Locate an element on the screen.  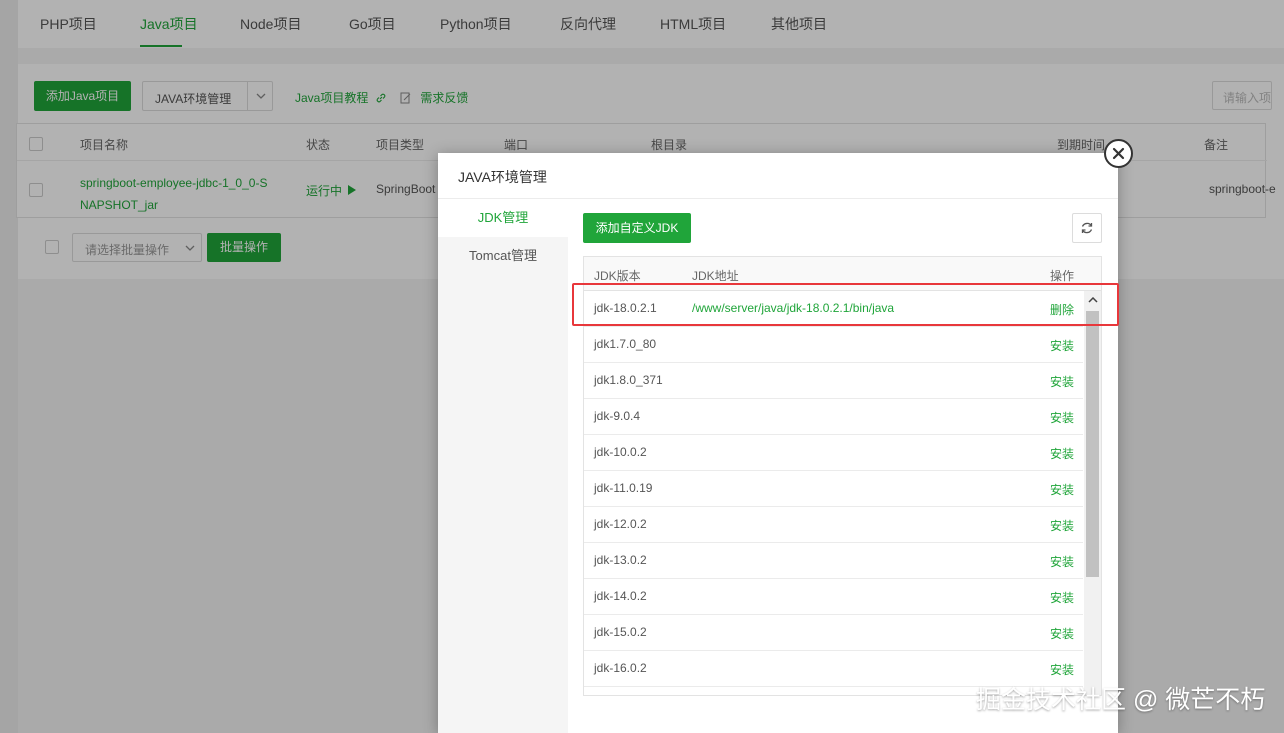
col-jdk-version: JDK版本 is located at coordinates (617, 276).